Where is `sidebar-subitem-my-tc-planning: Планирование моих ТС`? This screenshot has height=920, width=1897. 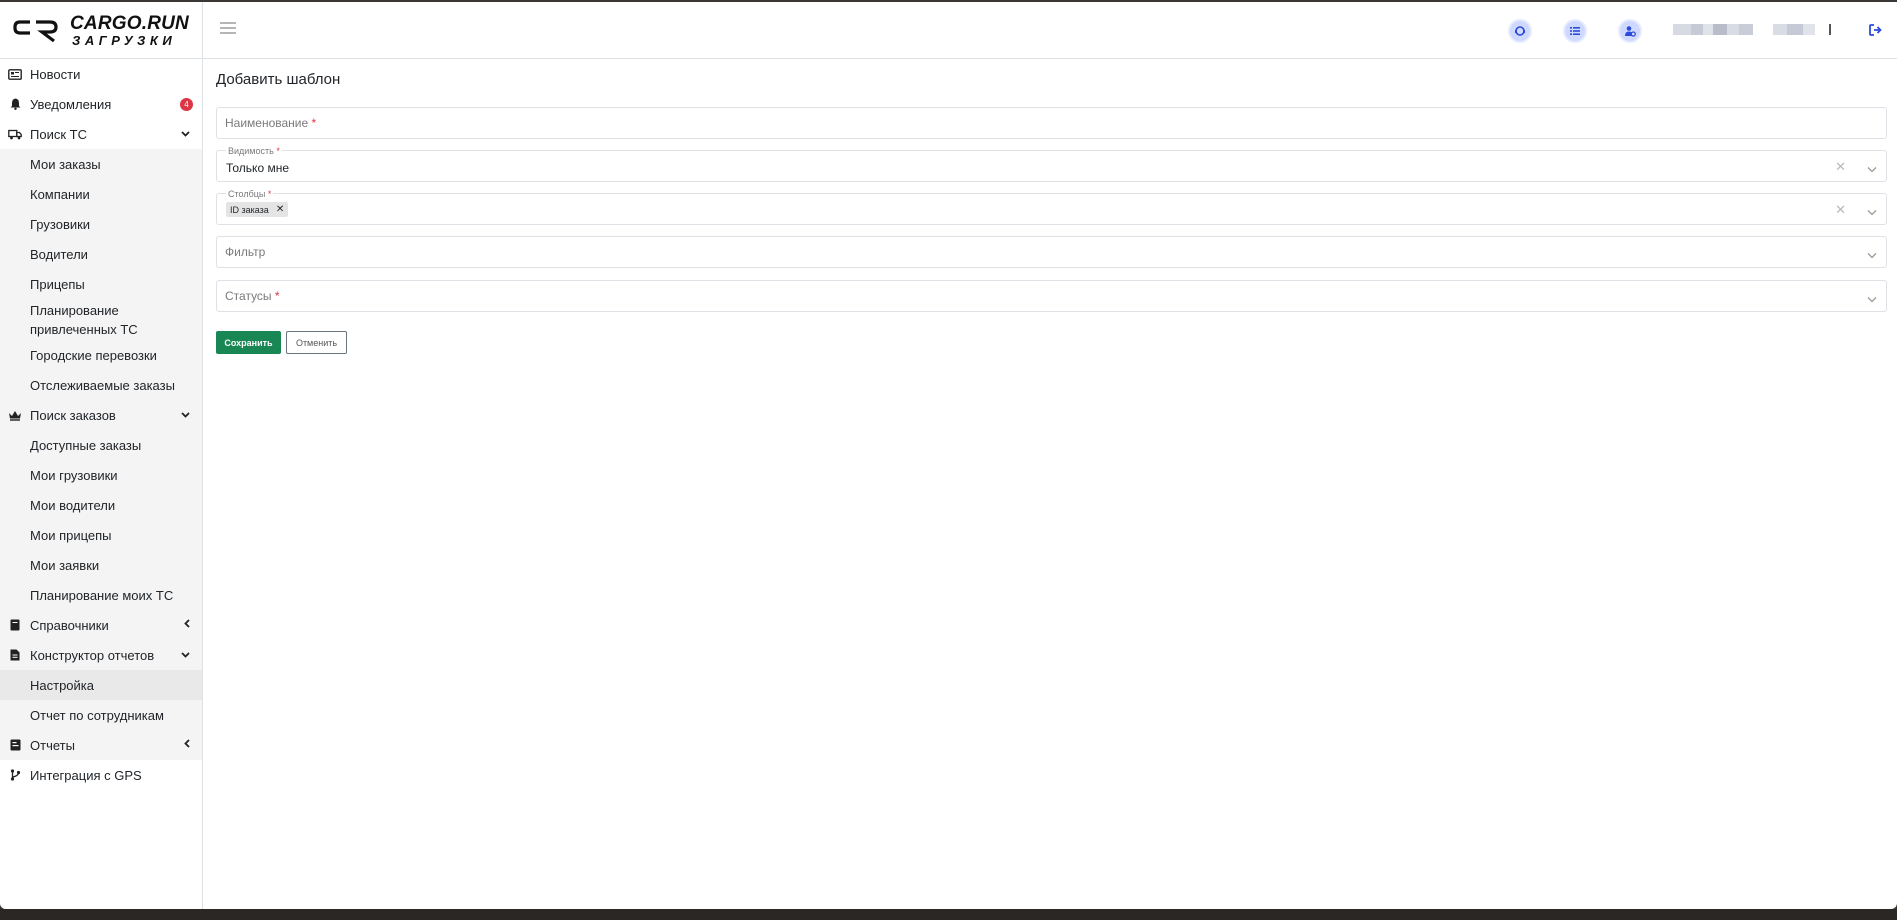
sidebar-subitem-my-tc-planning: Планирование моих ТС is located at coordinates (101, 595).